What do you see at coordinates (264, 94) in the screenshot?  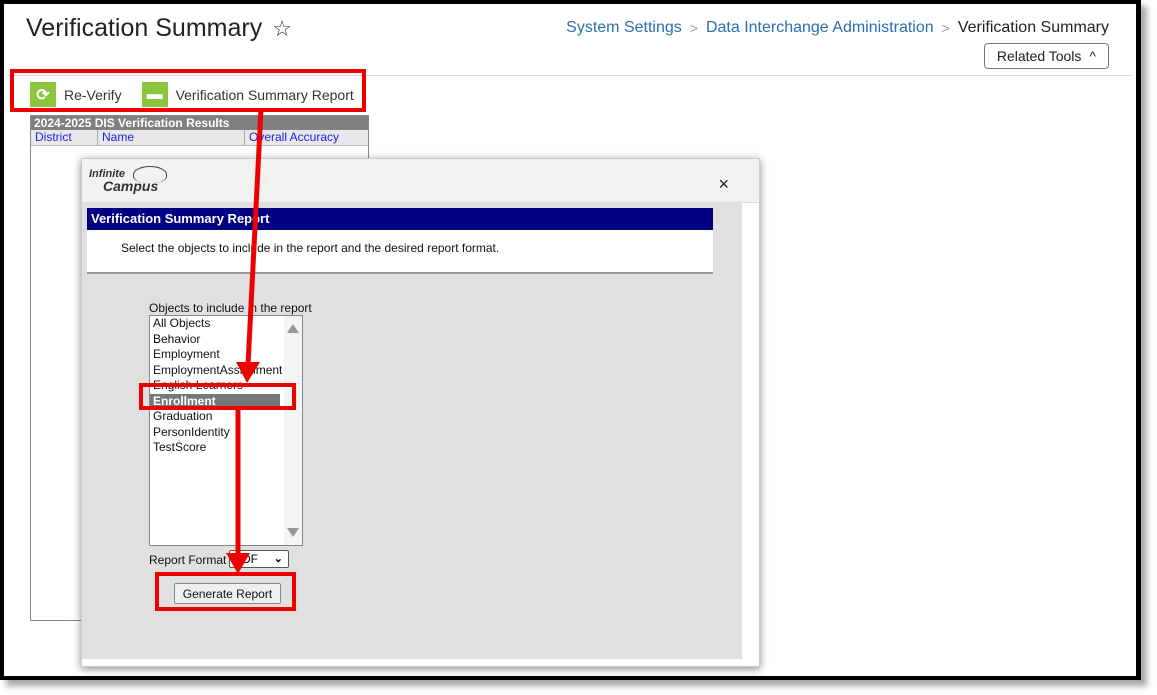 I see `report-label: Verification Summary Report` at bounding box center [264, 94].